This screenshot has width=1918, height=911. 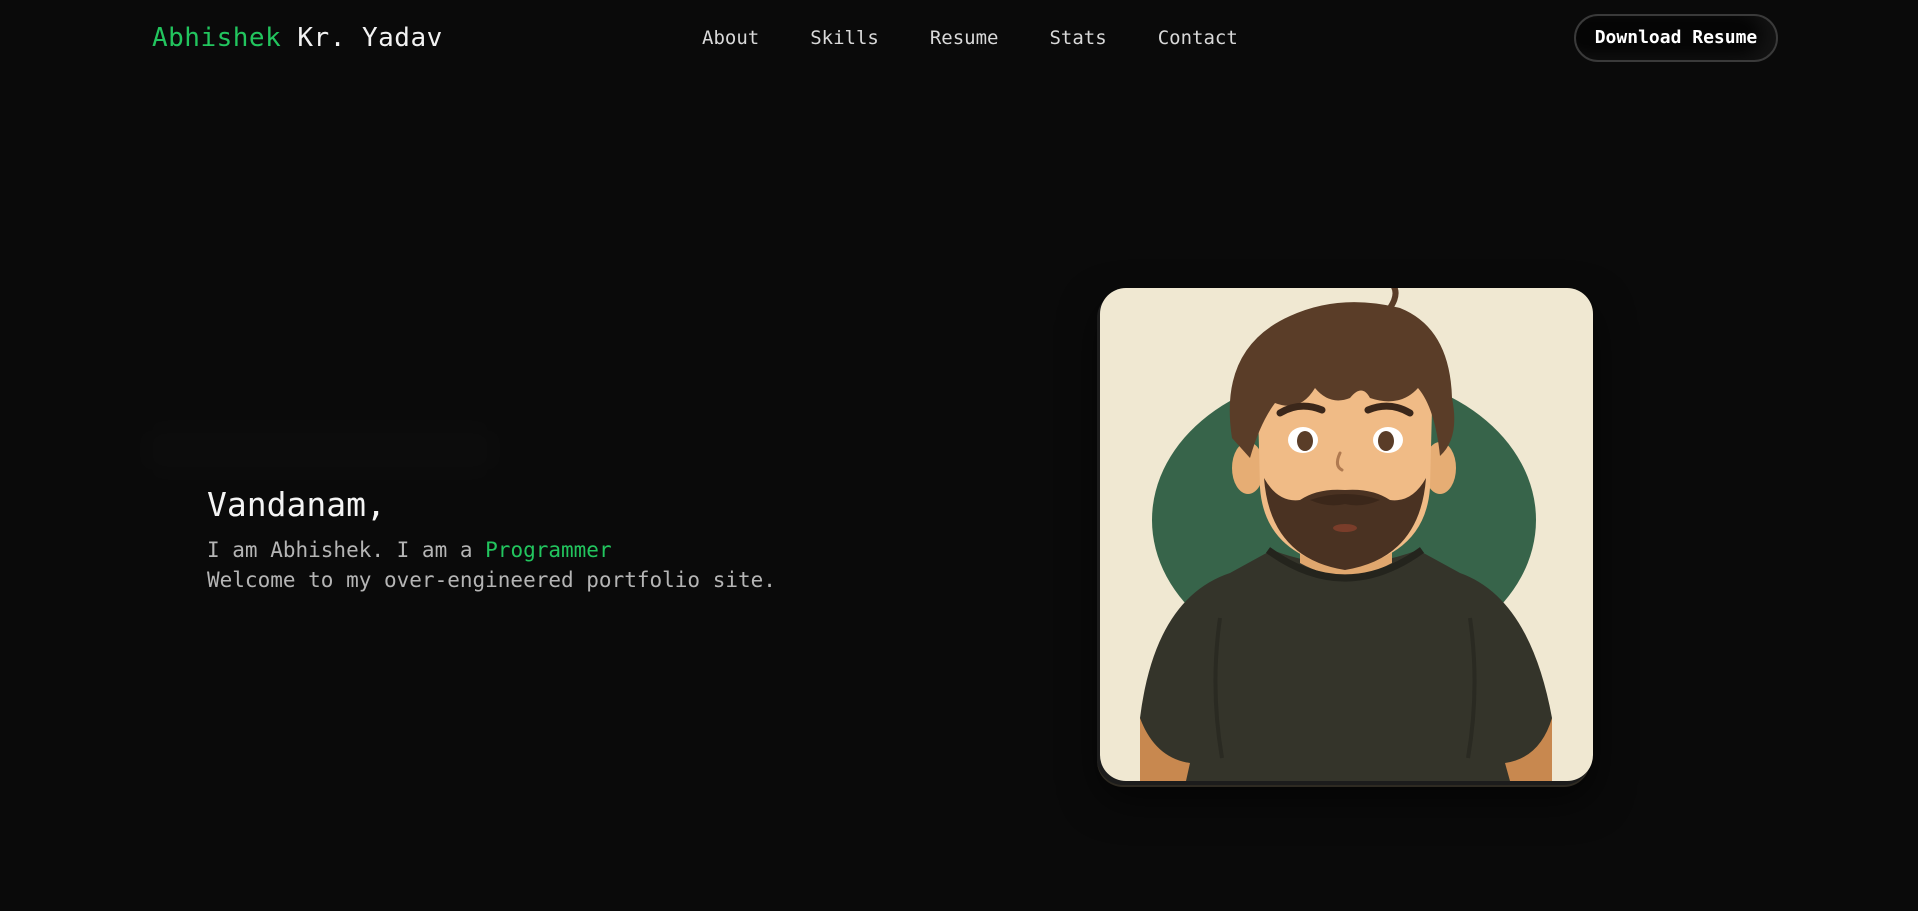 I want to click on hero-role: Programmer, so click(x=548, y=550).